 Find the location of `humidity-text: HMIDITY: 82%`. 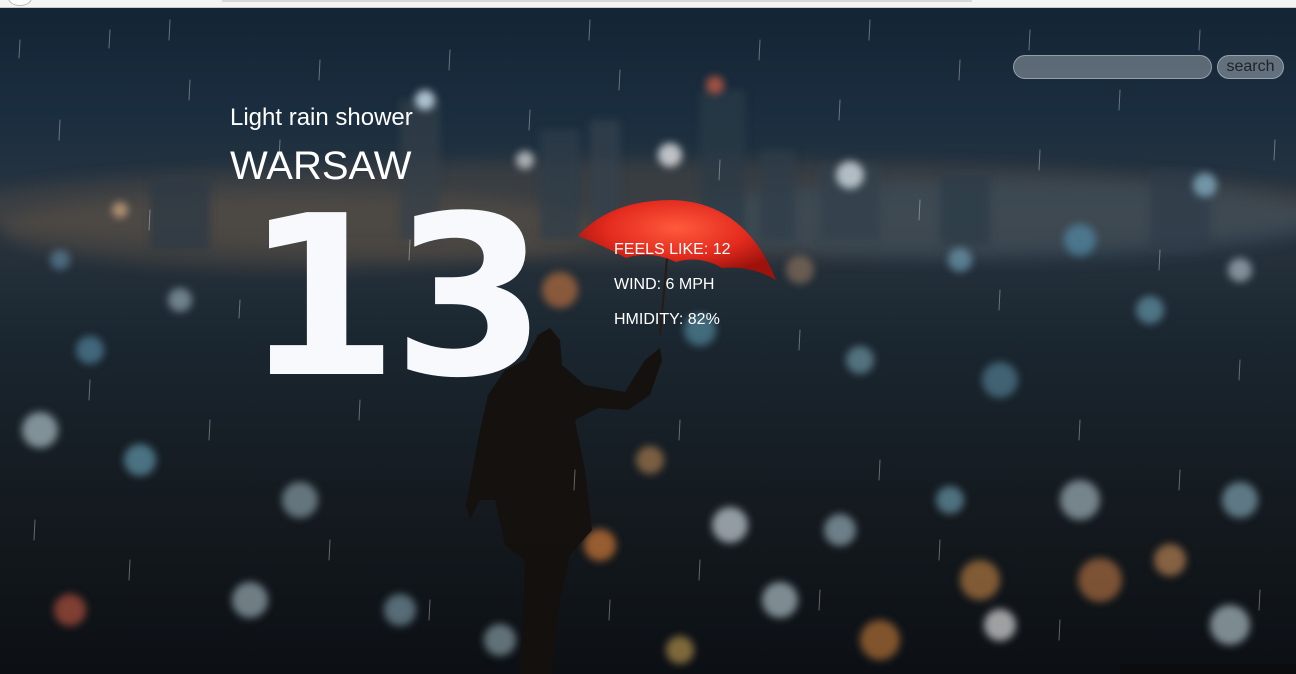

humidity-text: HMIDITY: 82% is located at coordinates (667, 319).